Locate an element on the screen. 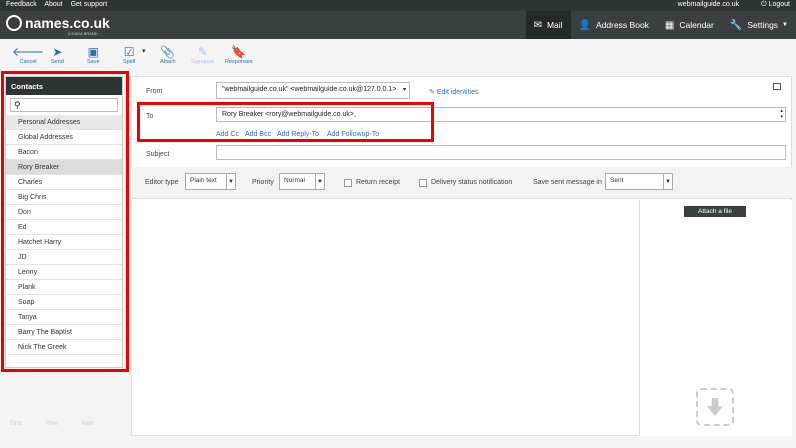  edit-identities-link: ✎ Edit identities is located at coordinates (453, 92).